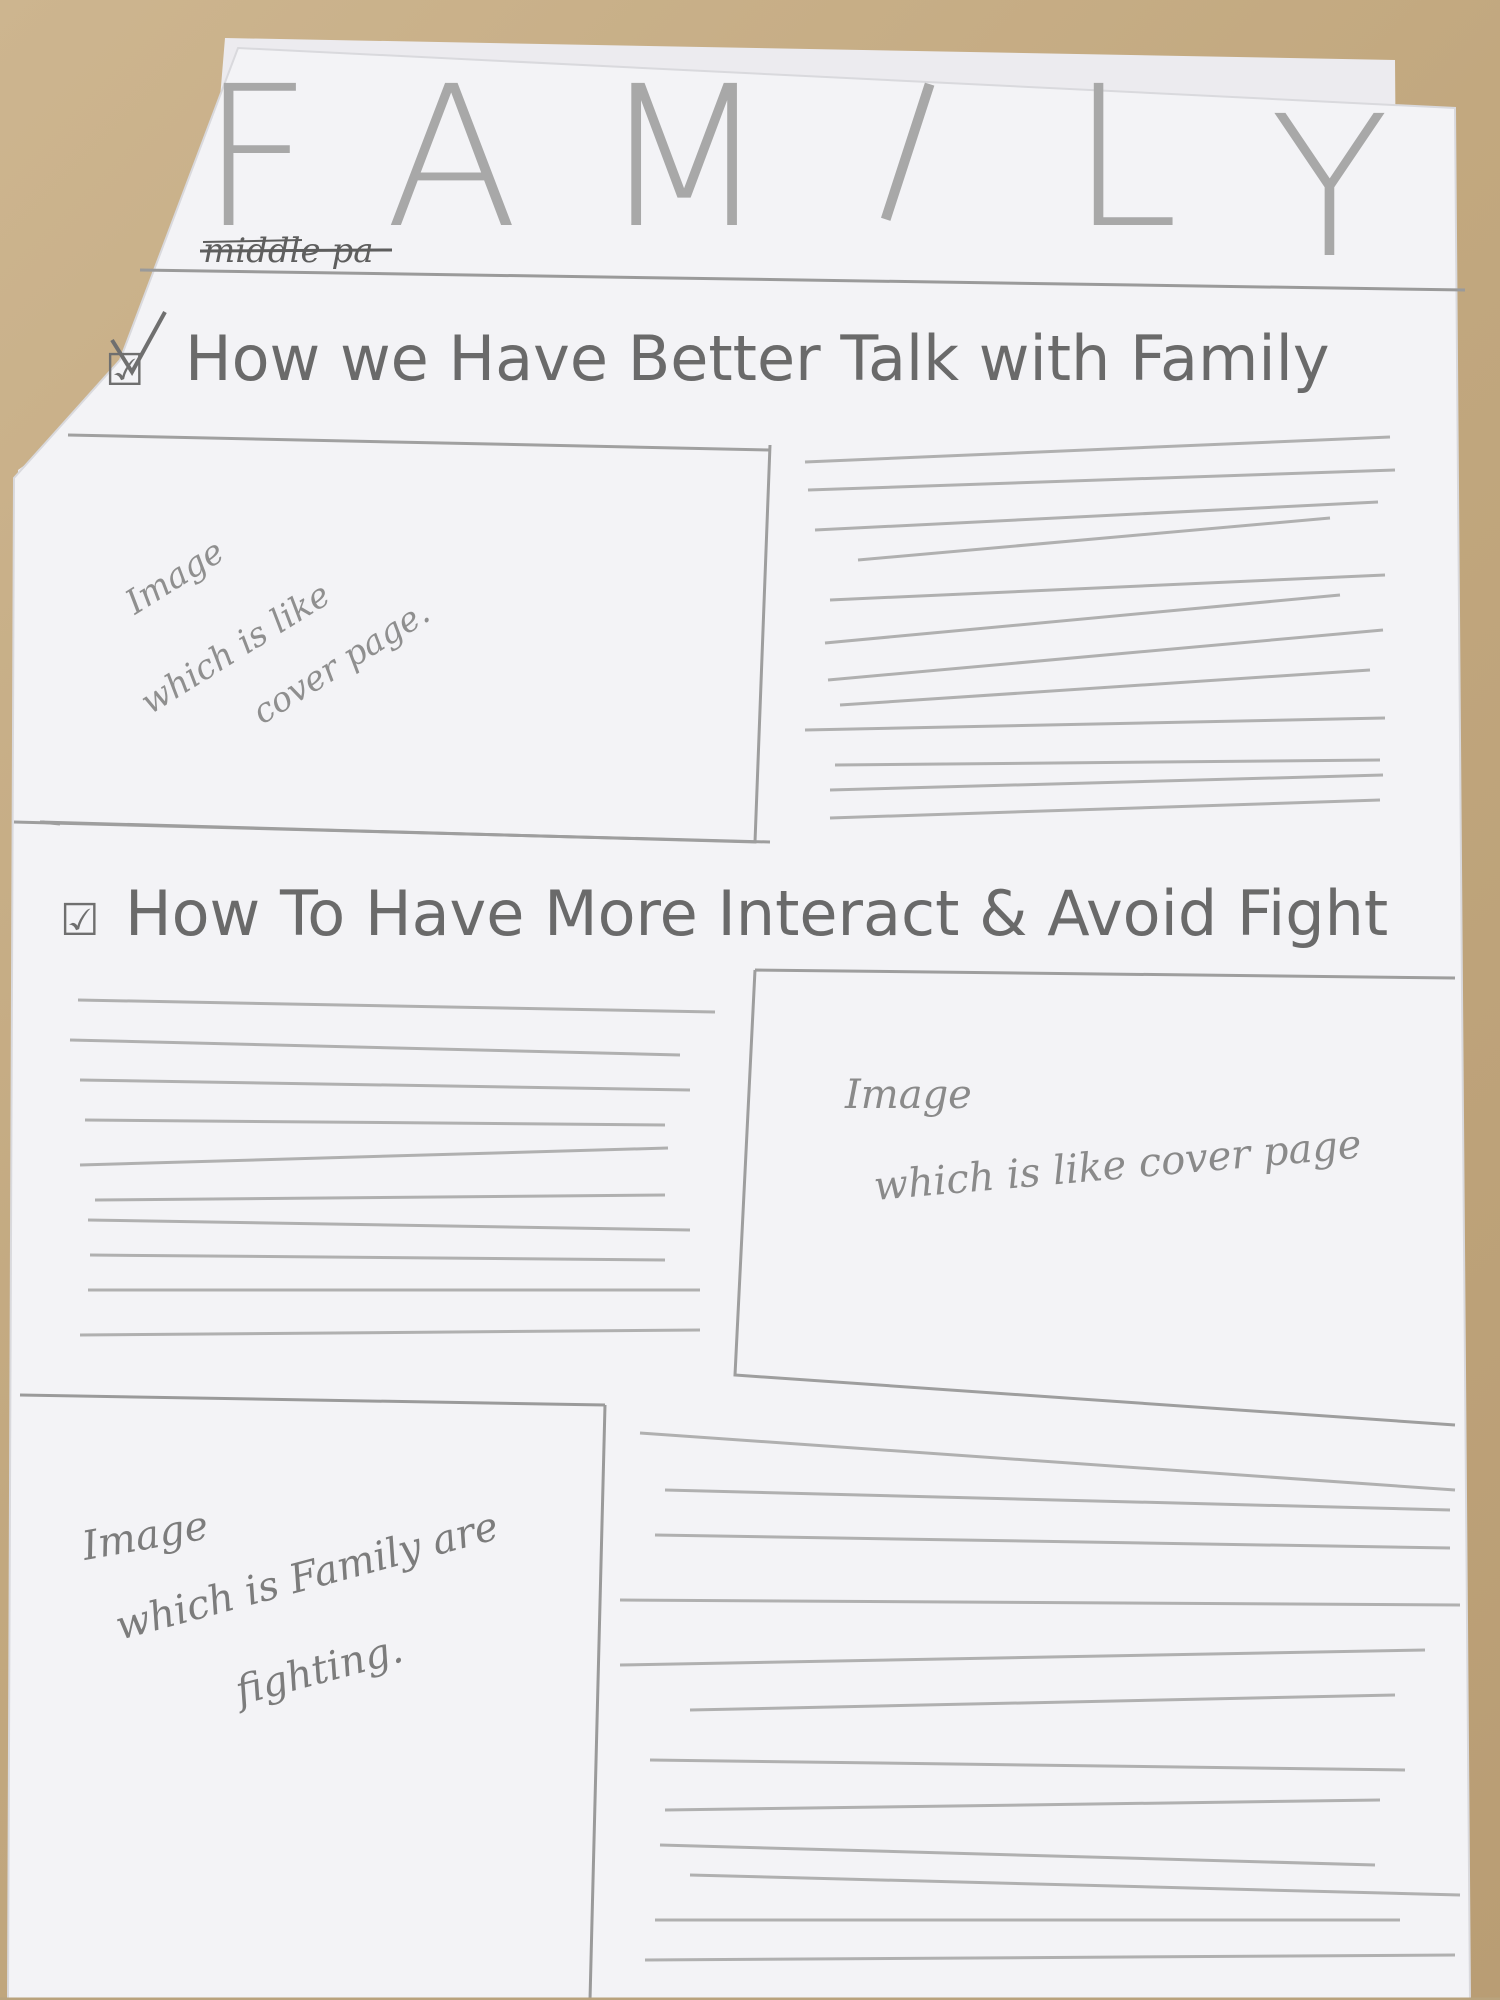 Image resolution: width=1500 pixels, height=2000 pixels. I want to click on section2-heading: How To Have More Interact & Avoid Fight, so click(756, 913).